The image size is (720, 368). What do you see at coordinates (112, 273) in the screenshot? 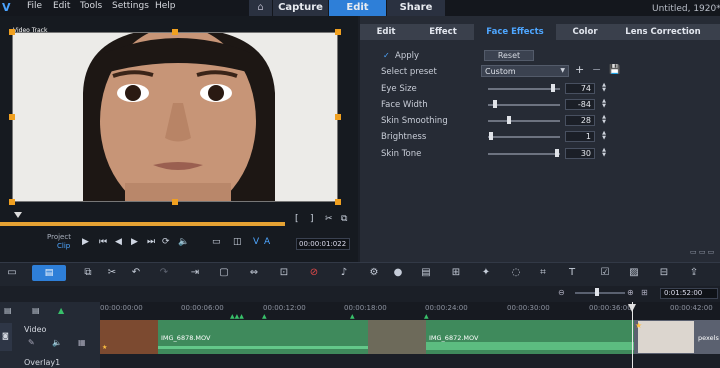
I see `tools-icon: ✂` at bounding box center [112, 273].